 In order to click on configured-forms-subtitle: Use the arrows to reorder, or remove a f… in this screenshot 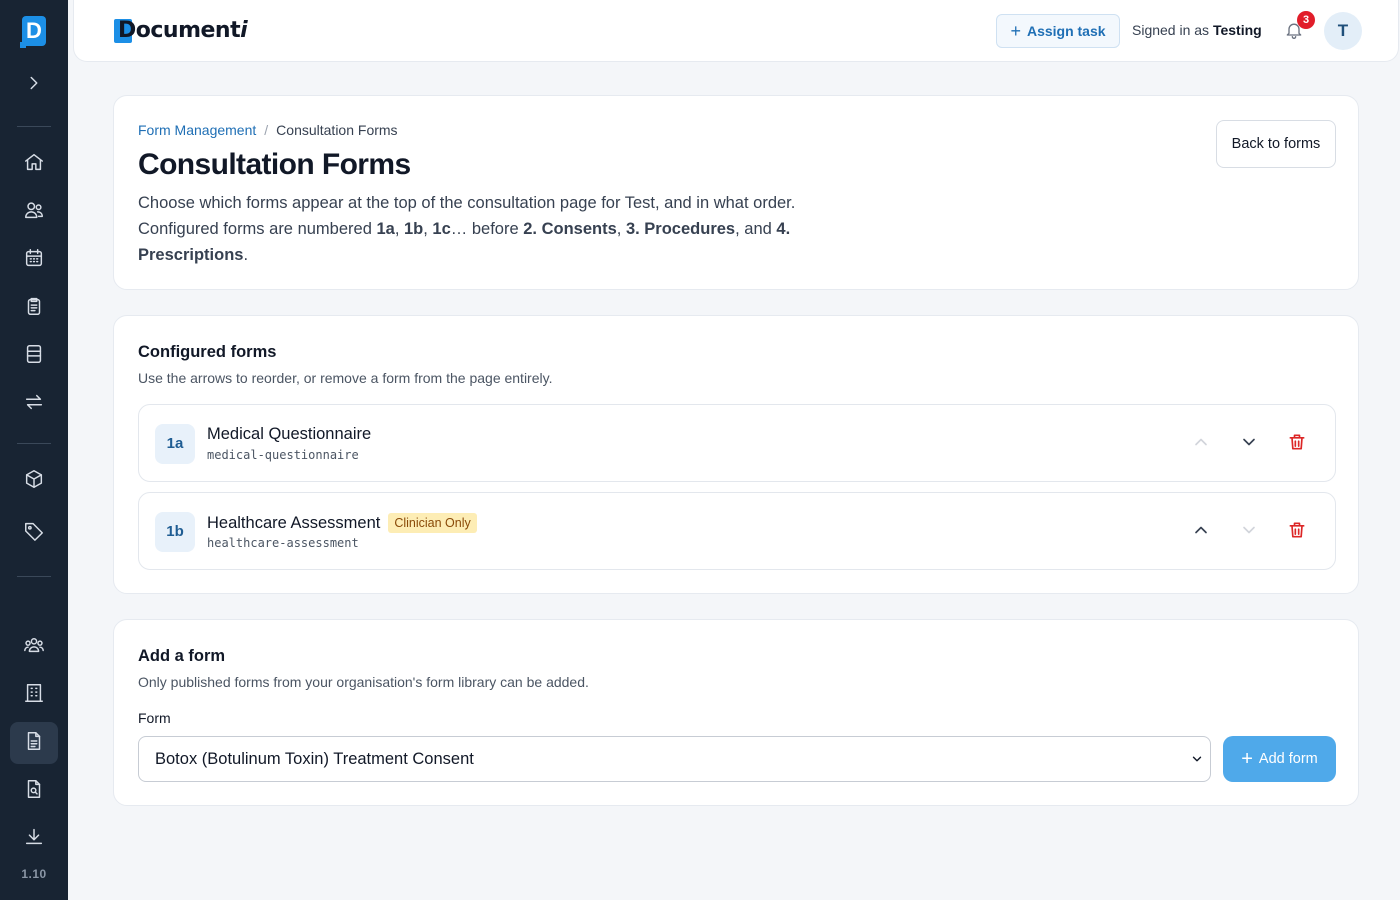, I will do `click(345, 378)`.